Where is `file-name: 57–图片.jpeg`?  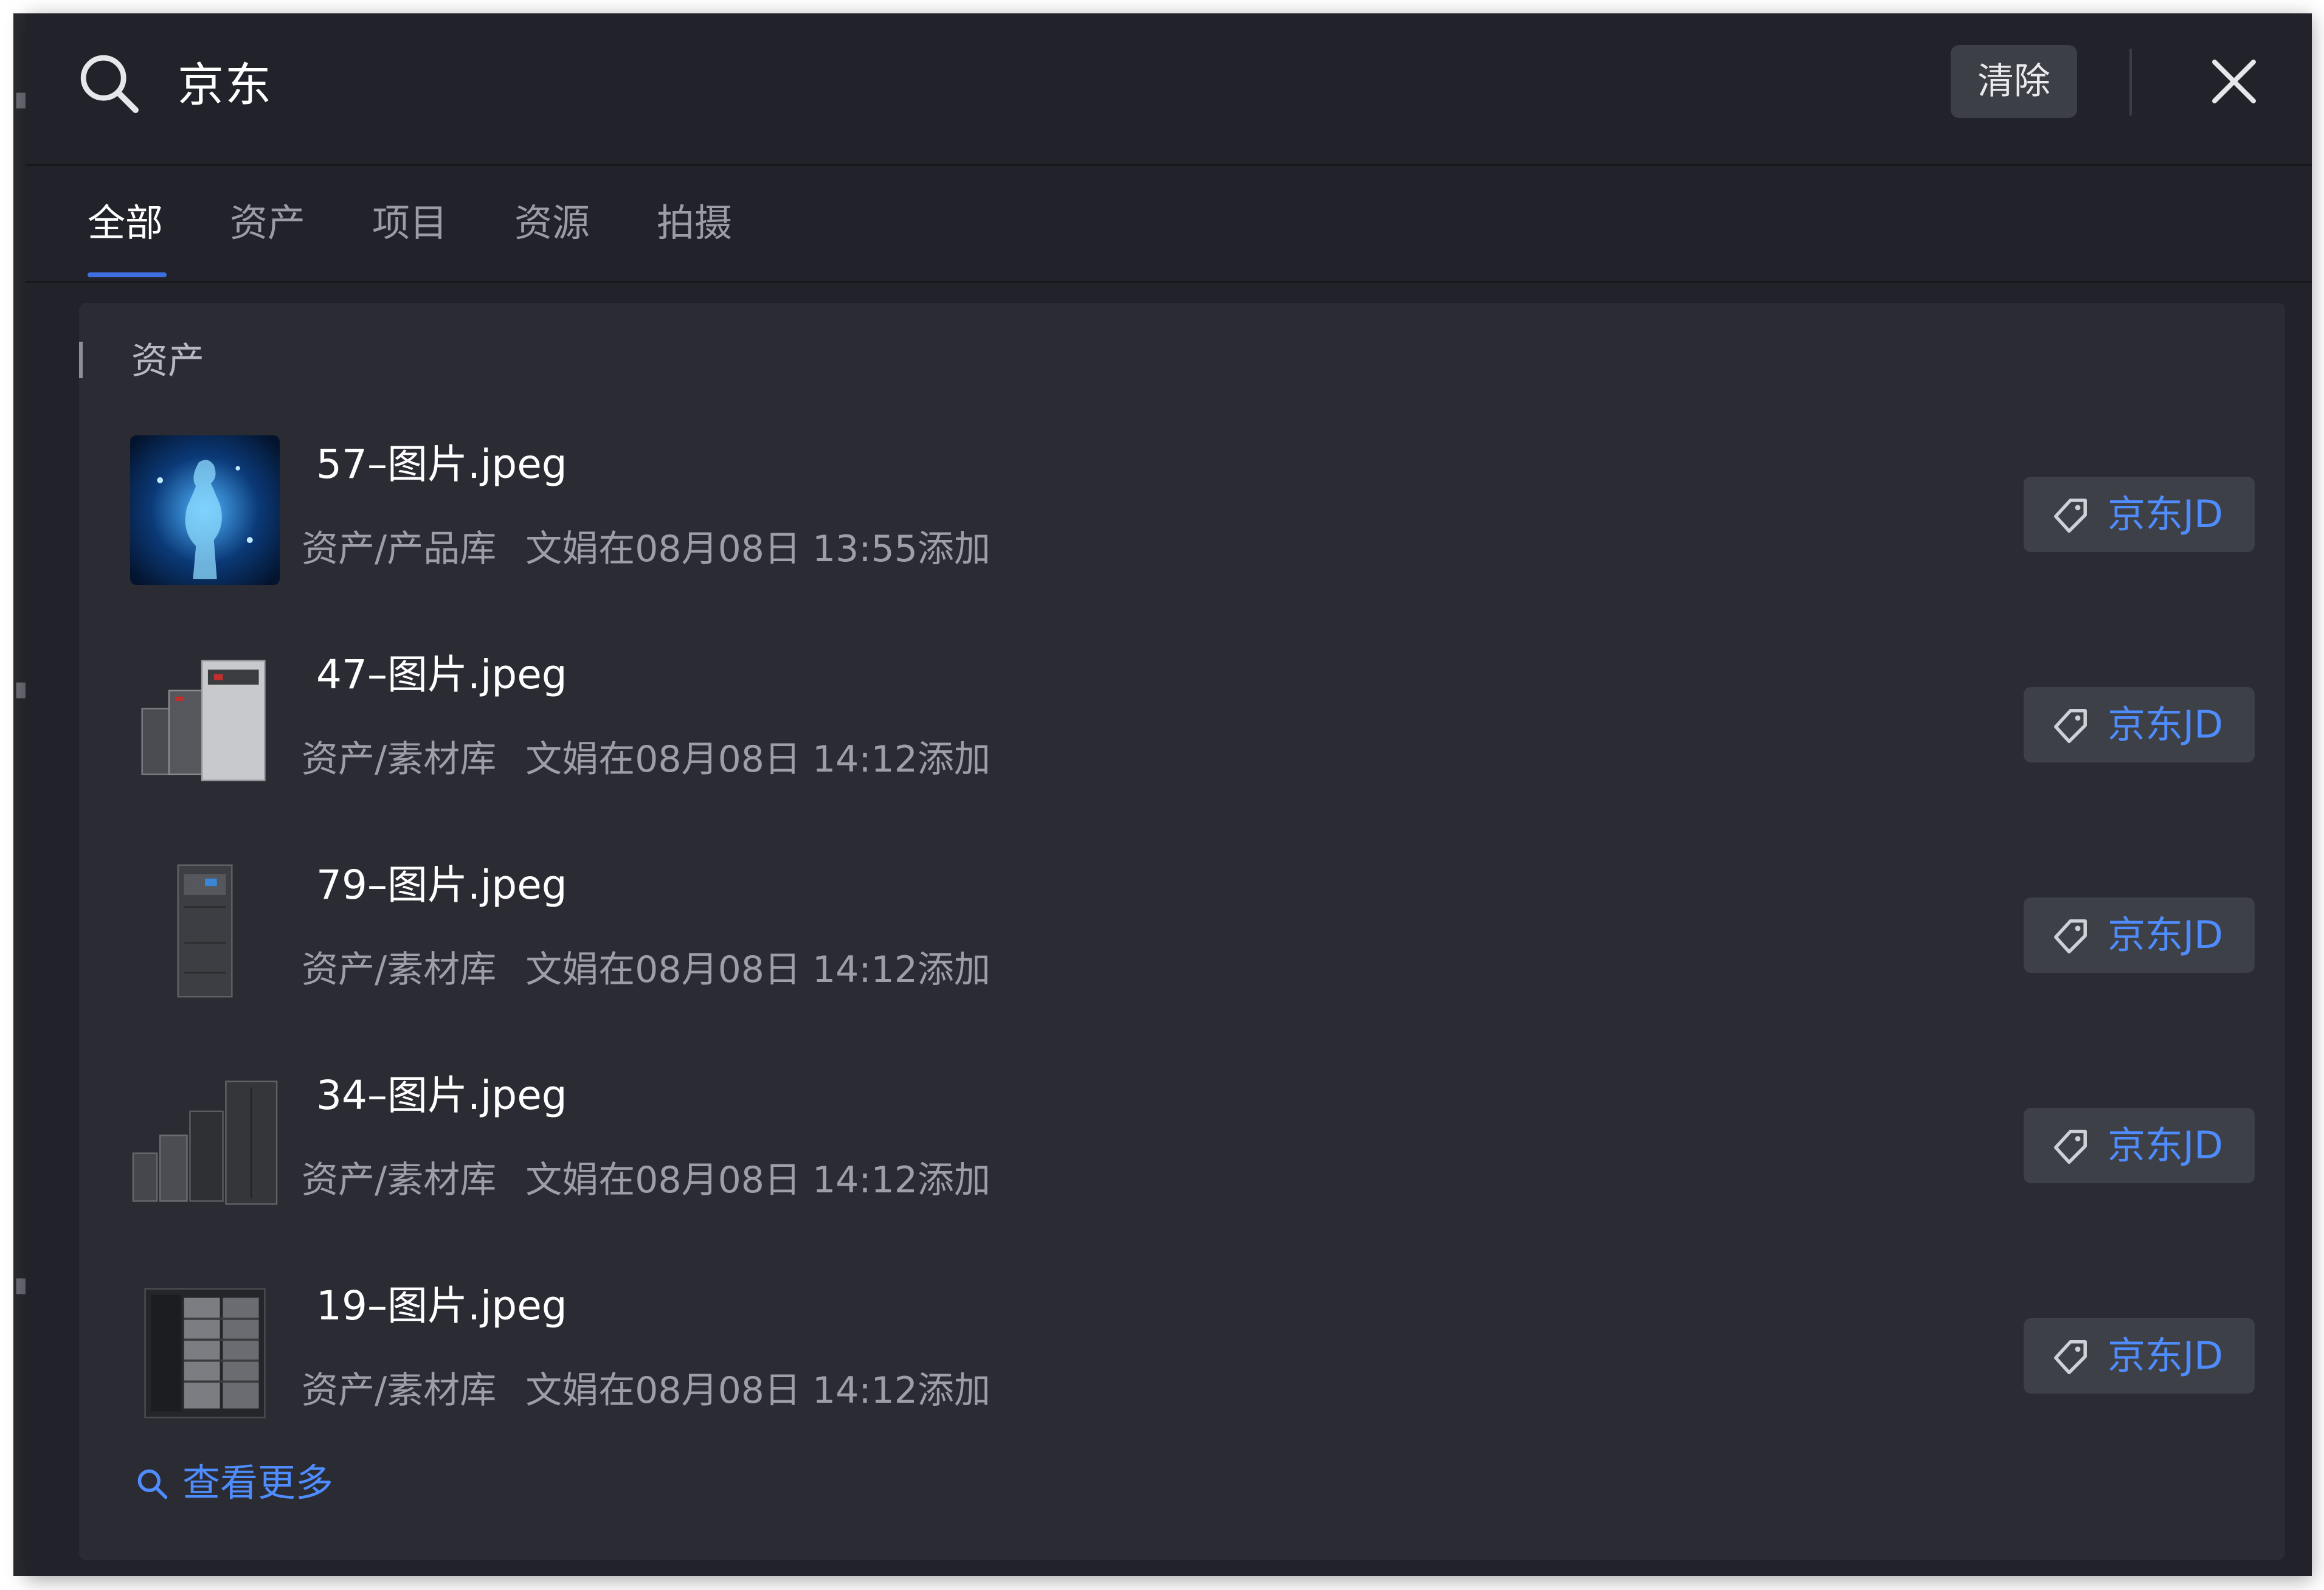 file-name: 57–图片.jpeg is located at coordinates (441, 464).